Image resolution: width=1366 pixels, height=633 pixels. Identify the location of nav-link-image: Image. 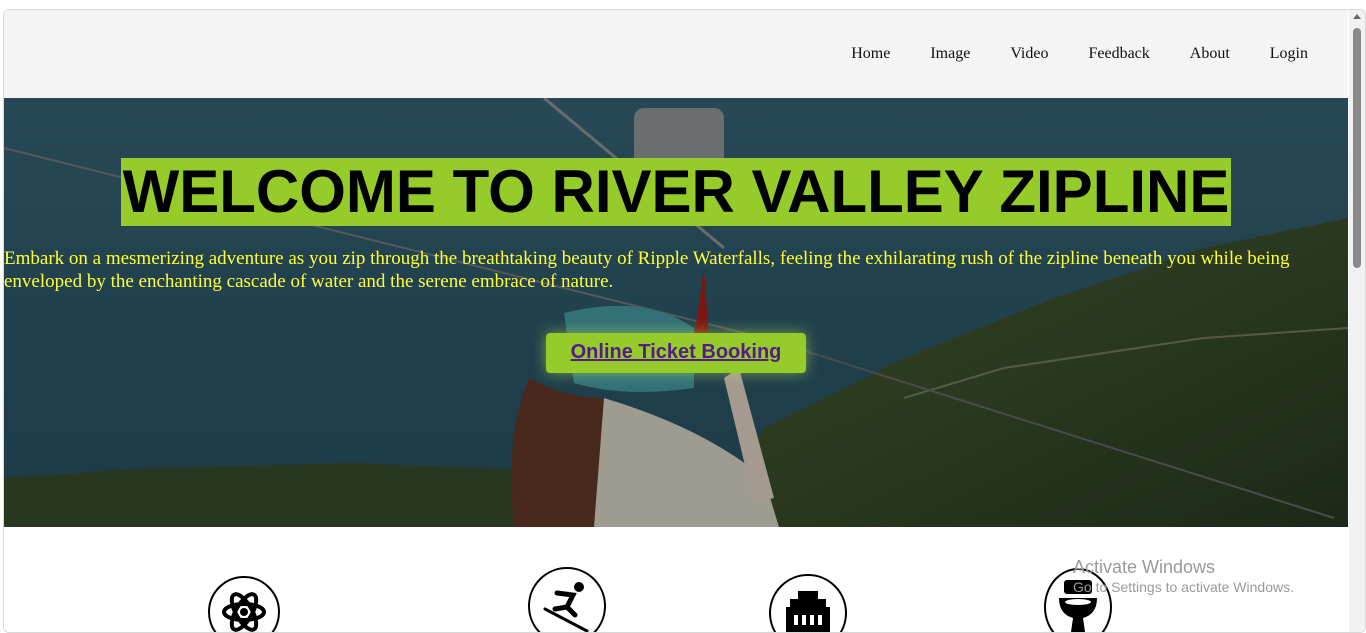
(950, 54).